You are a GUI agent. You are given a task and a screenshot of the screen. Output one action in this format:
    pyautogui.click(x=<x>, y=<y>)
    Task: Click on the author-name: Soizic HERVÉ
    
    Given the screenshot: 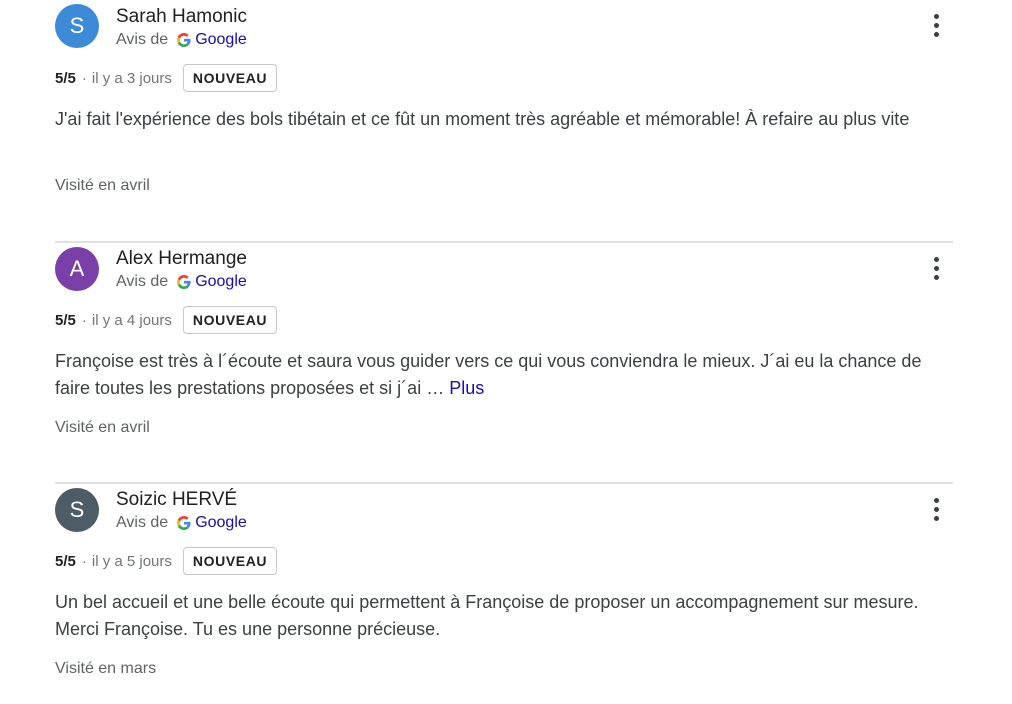 What is the action you would take?
    pyautogui.click(x=176, y=500)
    